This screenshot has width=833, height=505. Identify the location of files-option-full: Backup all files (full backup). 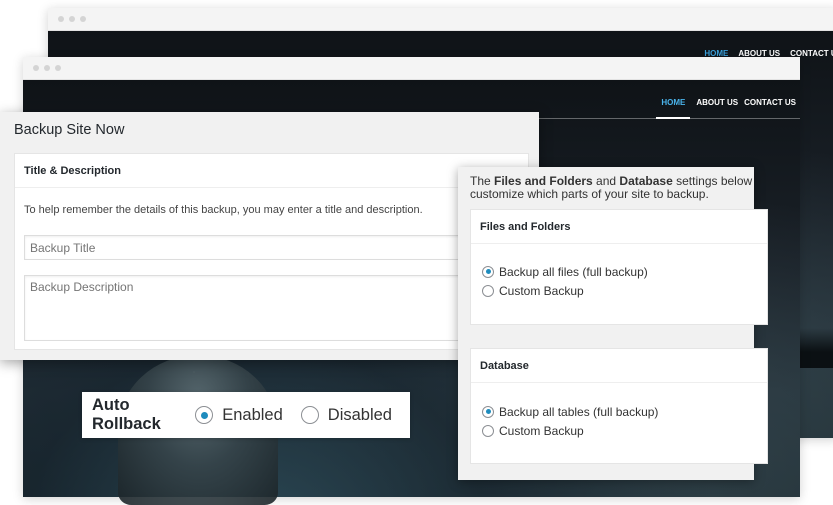
(565, 271).